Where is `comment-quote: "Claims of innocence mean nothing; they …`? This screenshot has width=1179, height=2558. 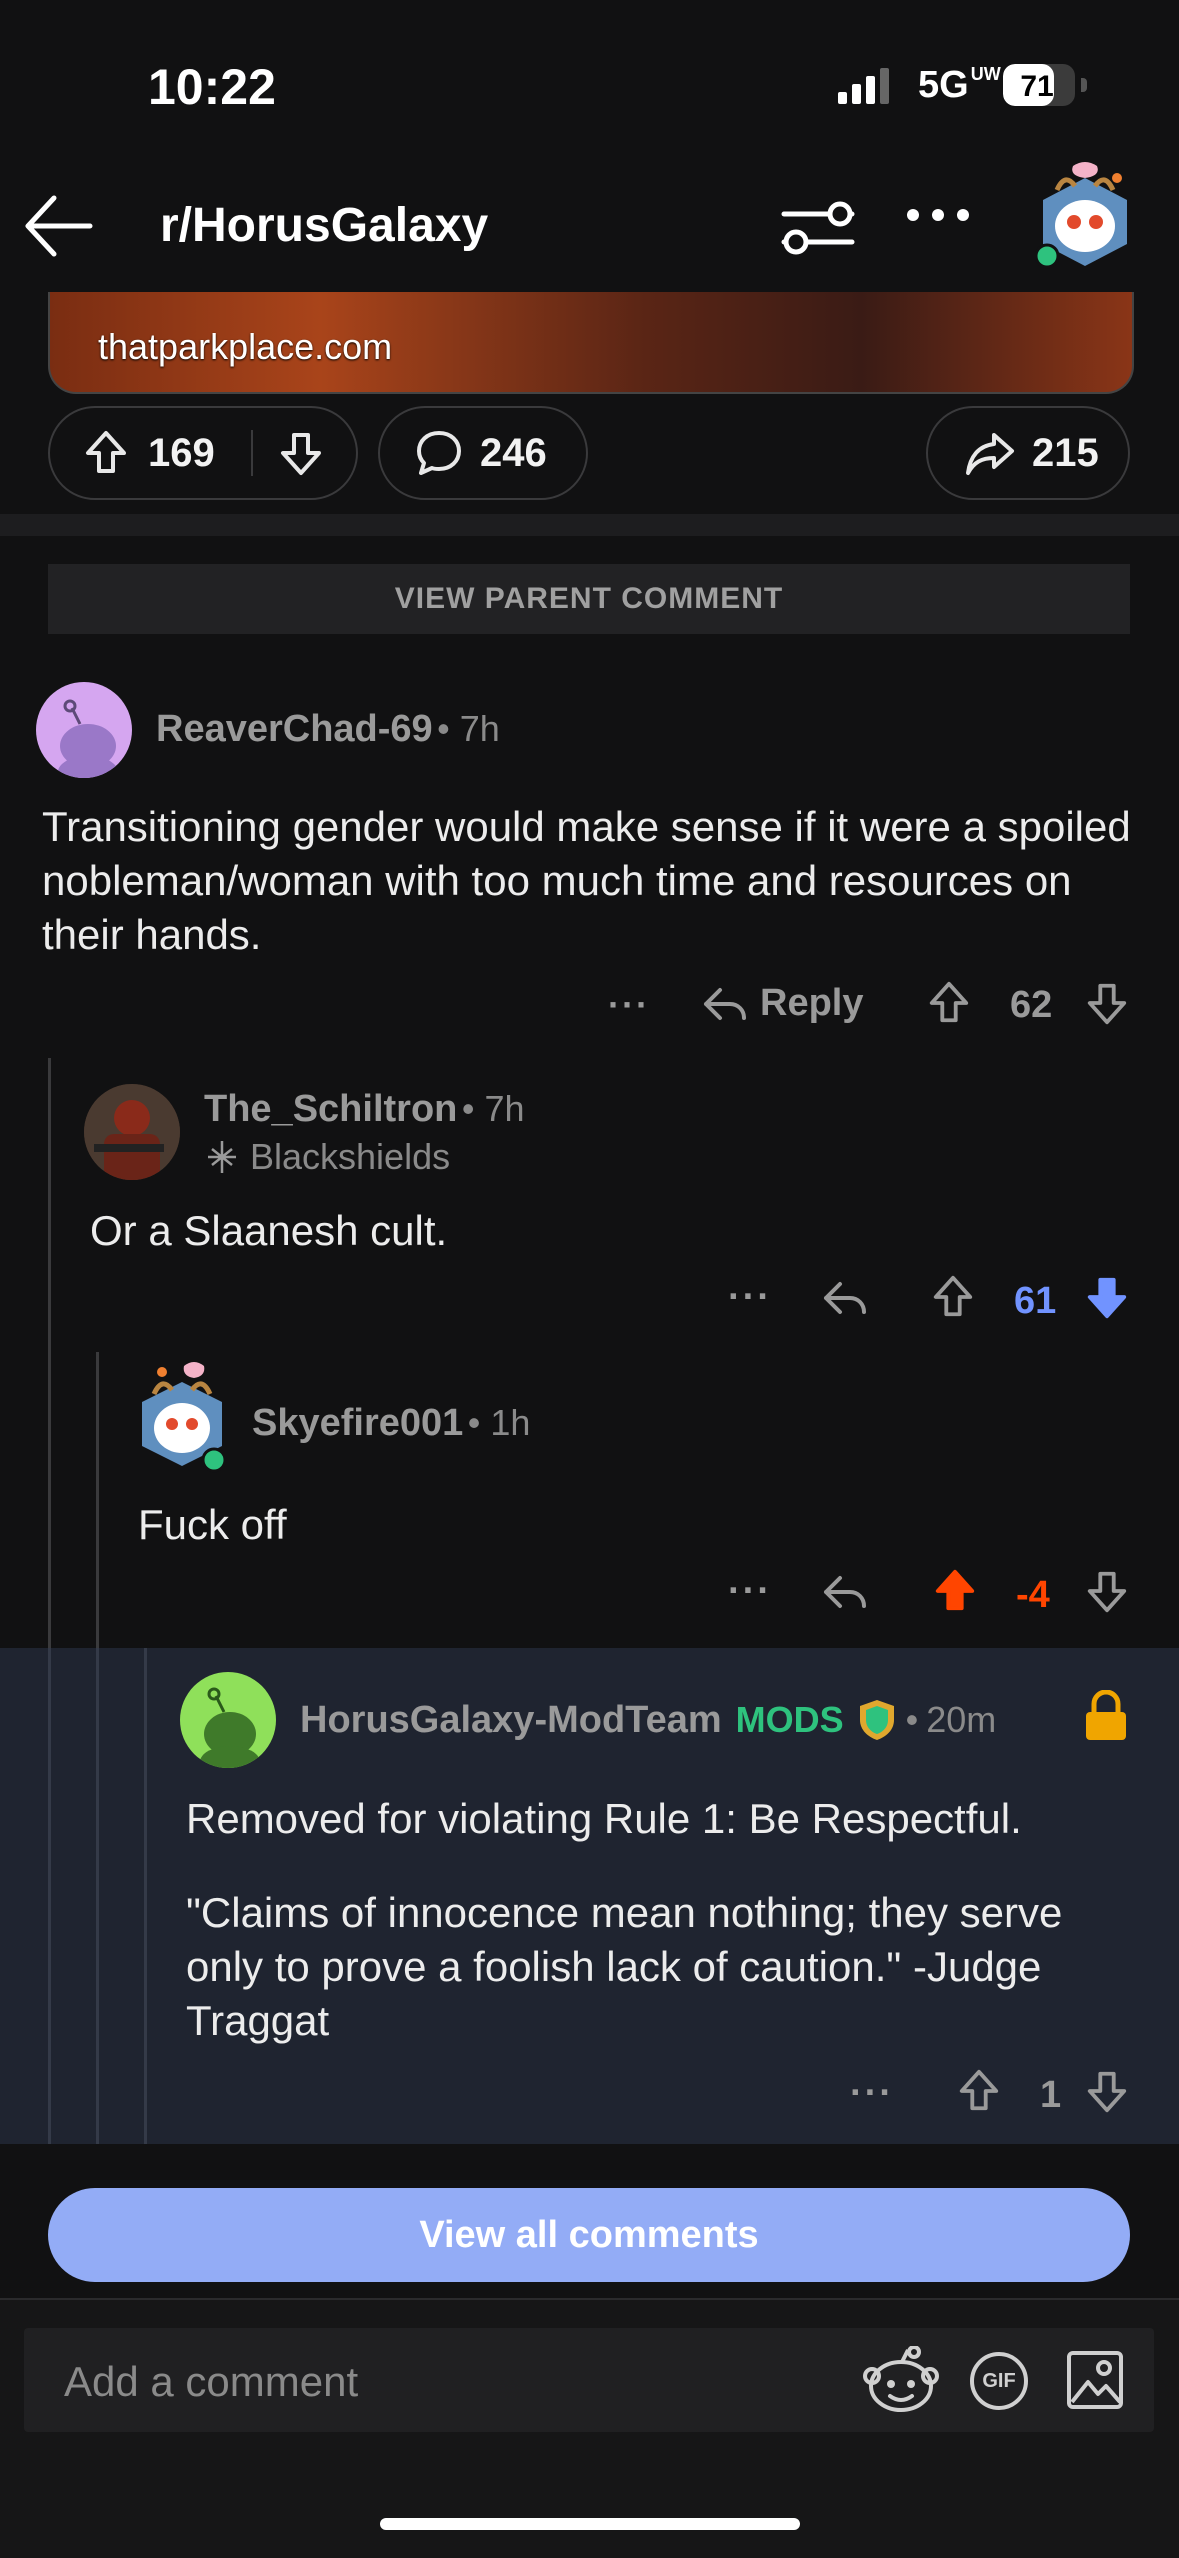 comment-quote: "Claims of innocence mean nothing; they … is located at coordinates (624, 1966).